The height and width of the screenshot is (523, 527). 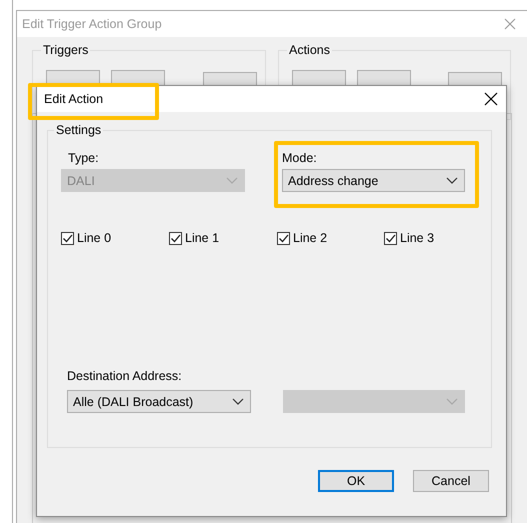 I want to click on group-title: Triggers, so click(x=65, y=50).